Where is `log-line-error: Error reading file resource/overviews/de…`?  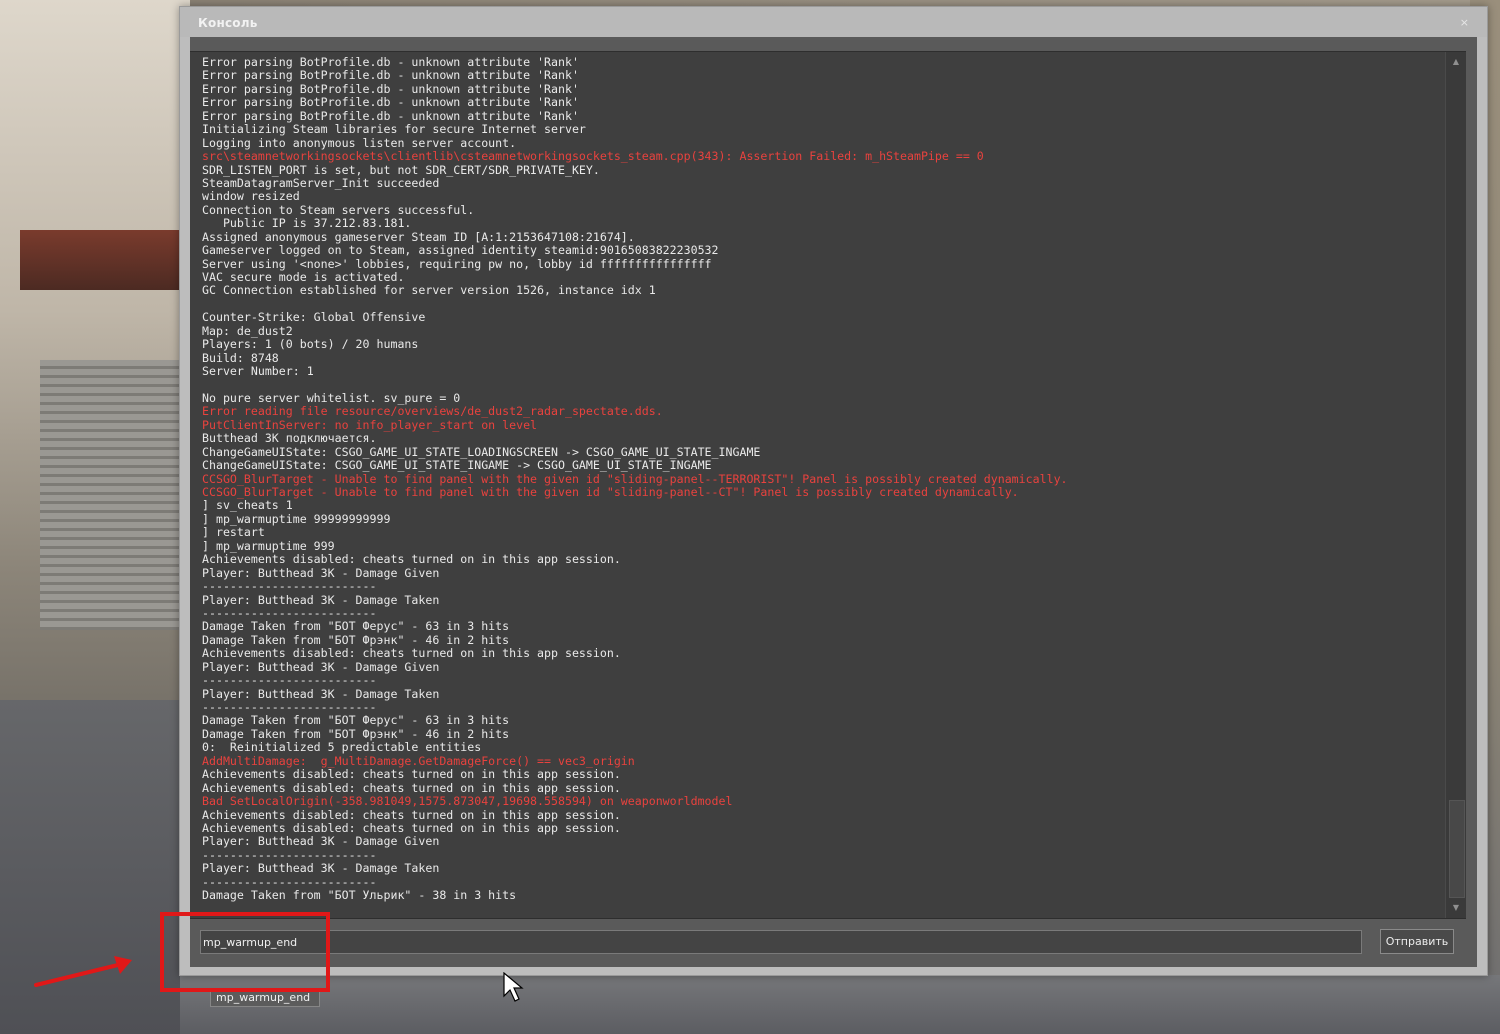 log-line-error: Error reading file resource/overviews/de… is located at coordinates (432, 411).